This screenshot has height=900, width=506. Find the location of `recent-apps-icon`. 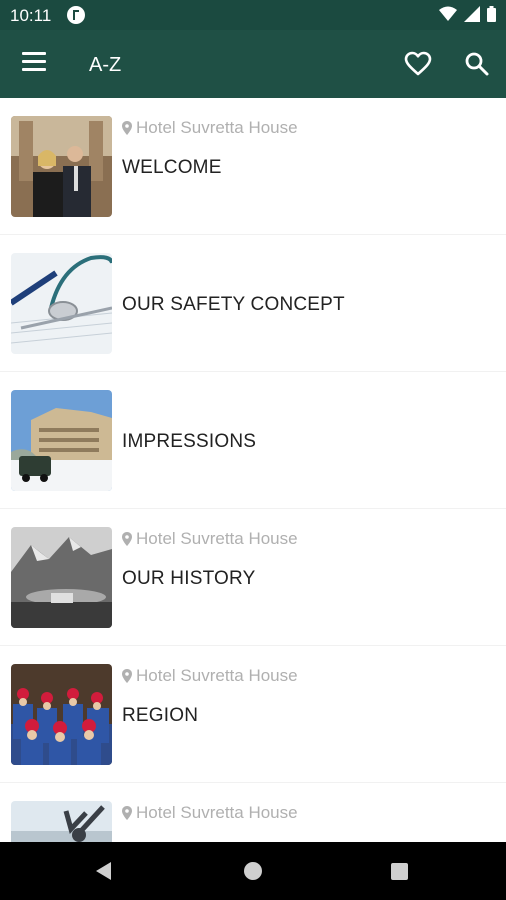

recent-apps-icon is located at coordinates (399, 871).